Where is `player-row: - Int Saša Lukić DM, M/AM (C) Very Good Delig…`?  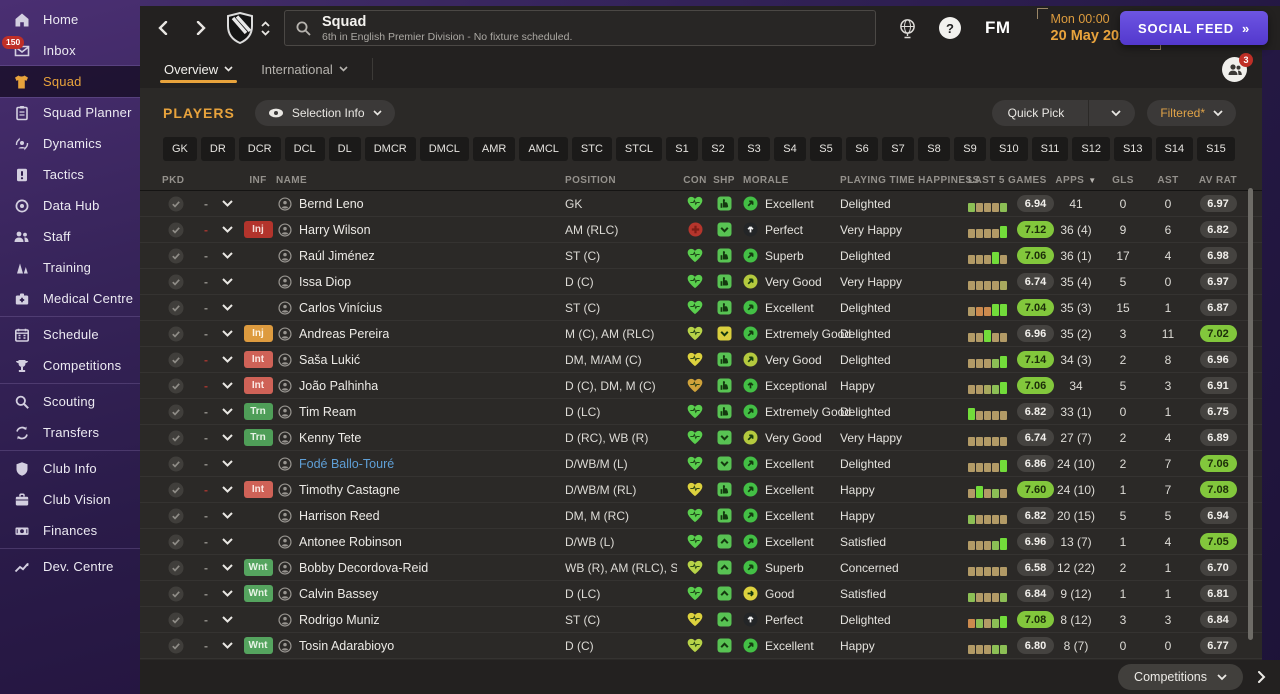 player-row: - Int Saša Lukić DM, M/AM (C) Very Good Delig… is located at coordinates (701, 360).